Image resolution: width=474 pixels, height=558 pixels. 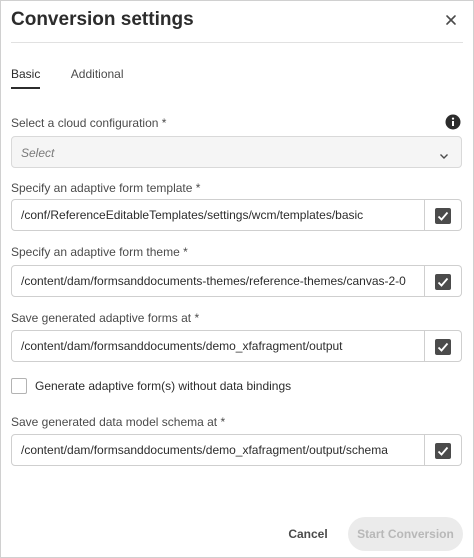 What do you see at coordinates (105, 318) in the screenshot?
I see `forms-output-label: Save generated adaptive forms at *` at bounding box center [105, 318].